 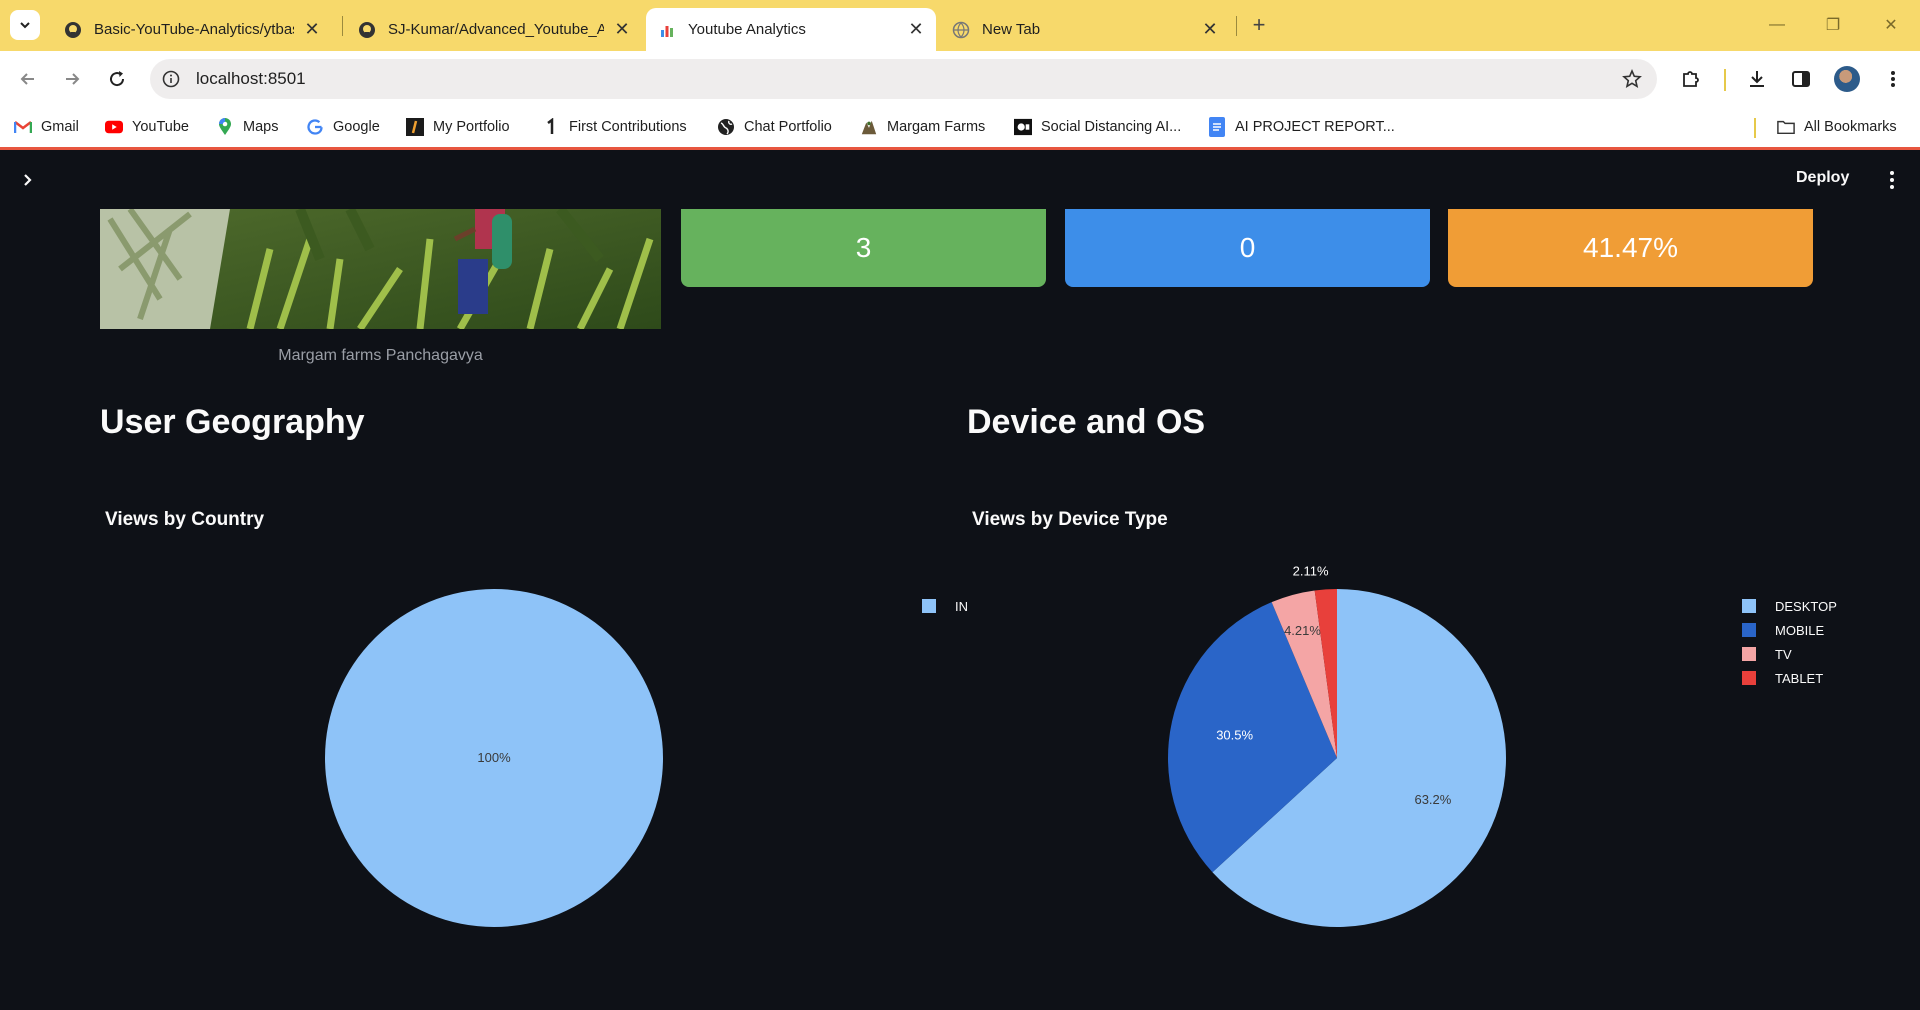 I want to click on toolbar-separator, so click(x=1725, y=80).